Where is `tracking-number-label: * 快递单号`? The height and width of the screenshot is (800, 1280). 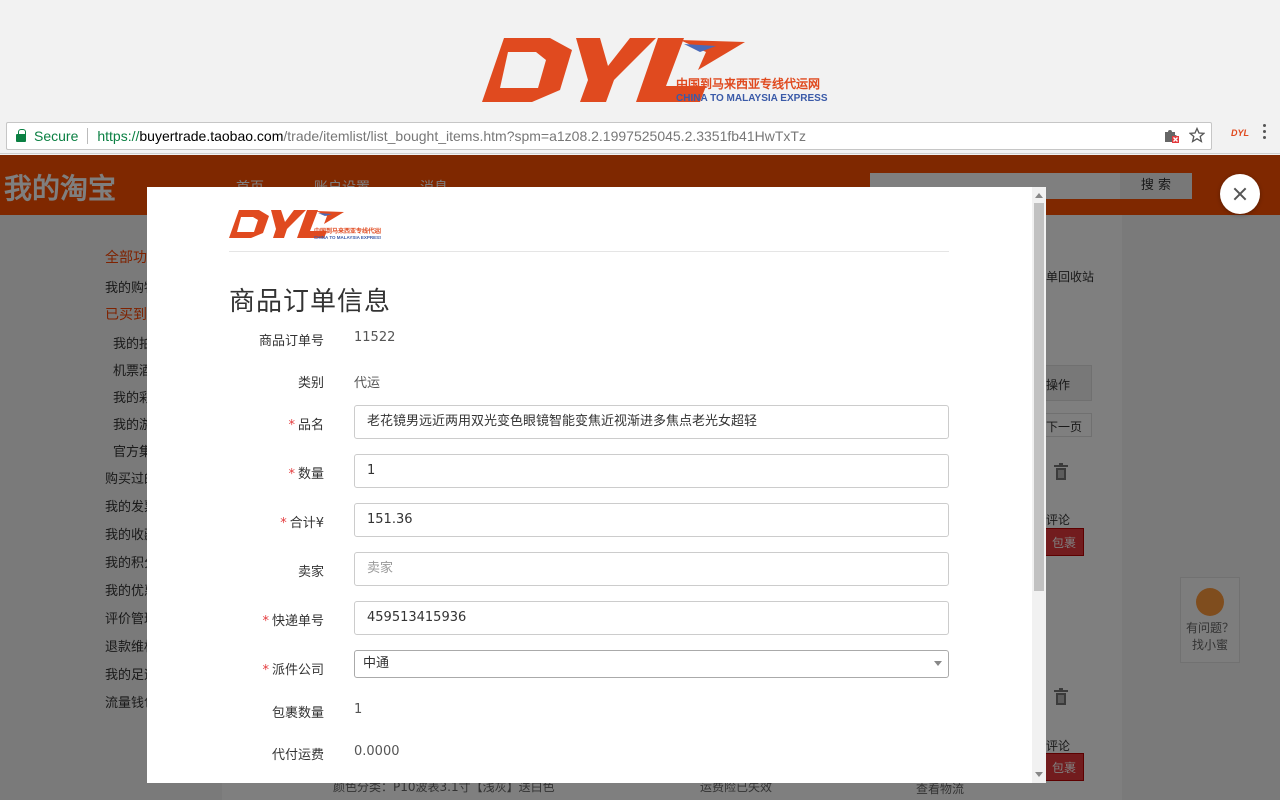
tracking-number-label: * 快递单号 is located at coordinates (293, 621).